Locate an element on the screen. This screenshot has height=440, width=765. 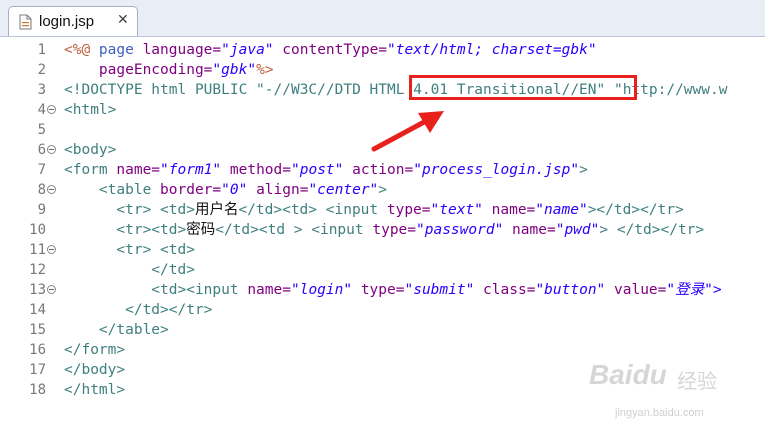
gutter-line: 3 is located at coordinates (30, 90).